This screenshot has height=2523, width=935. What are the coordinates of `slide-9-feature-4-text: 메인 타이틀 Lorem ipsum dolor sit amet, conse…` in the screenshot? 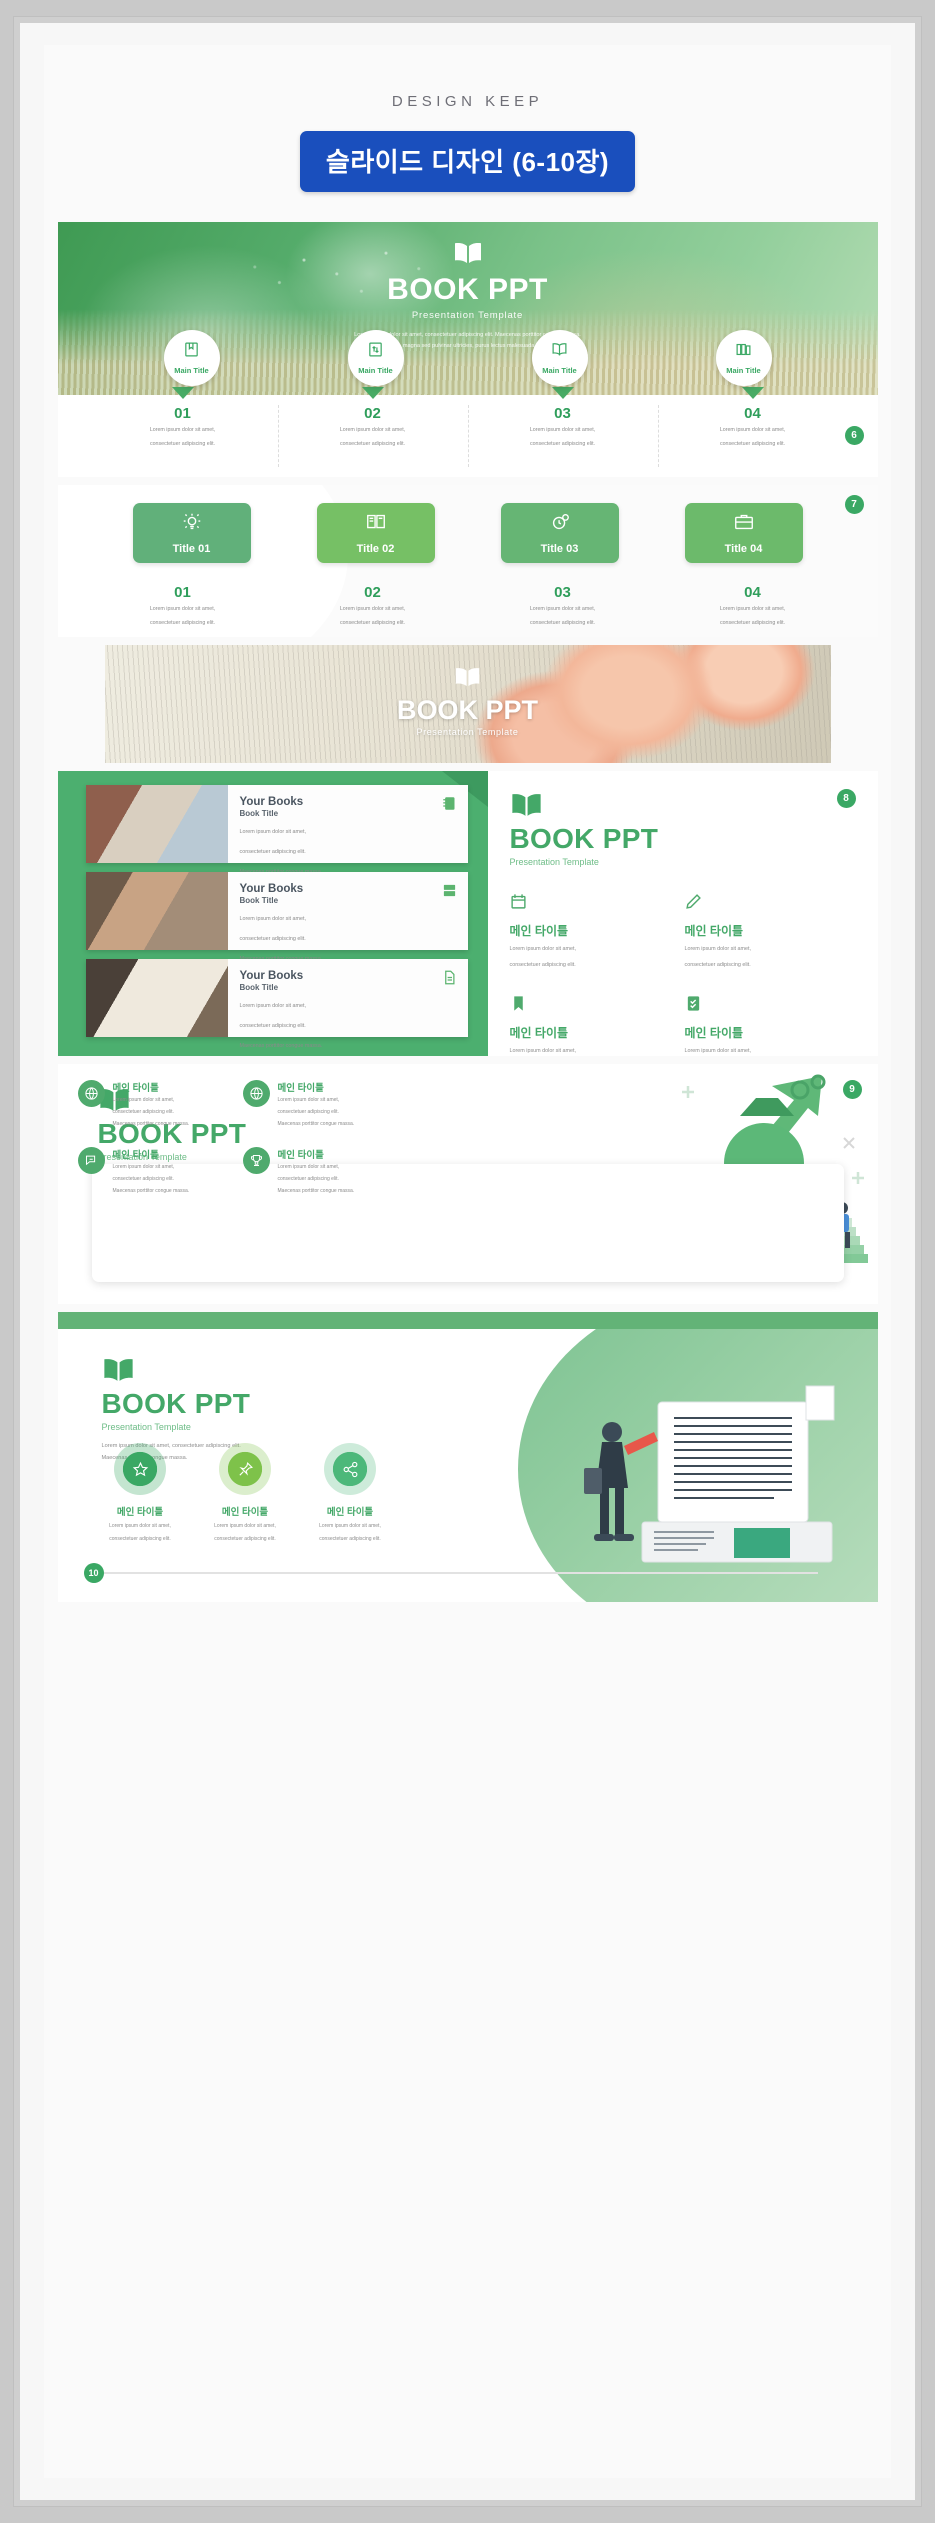 It's located at (316, 1171).